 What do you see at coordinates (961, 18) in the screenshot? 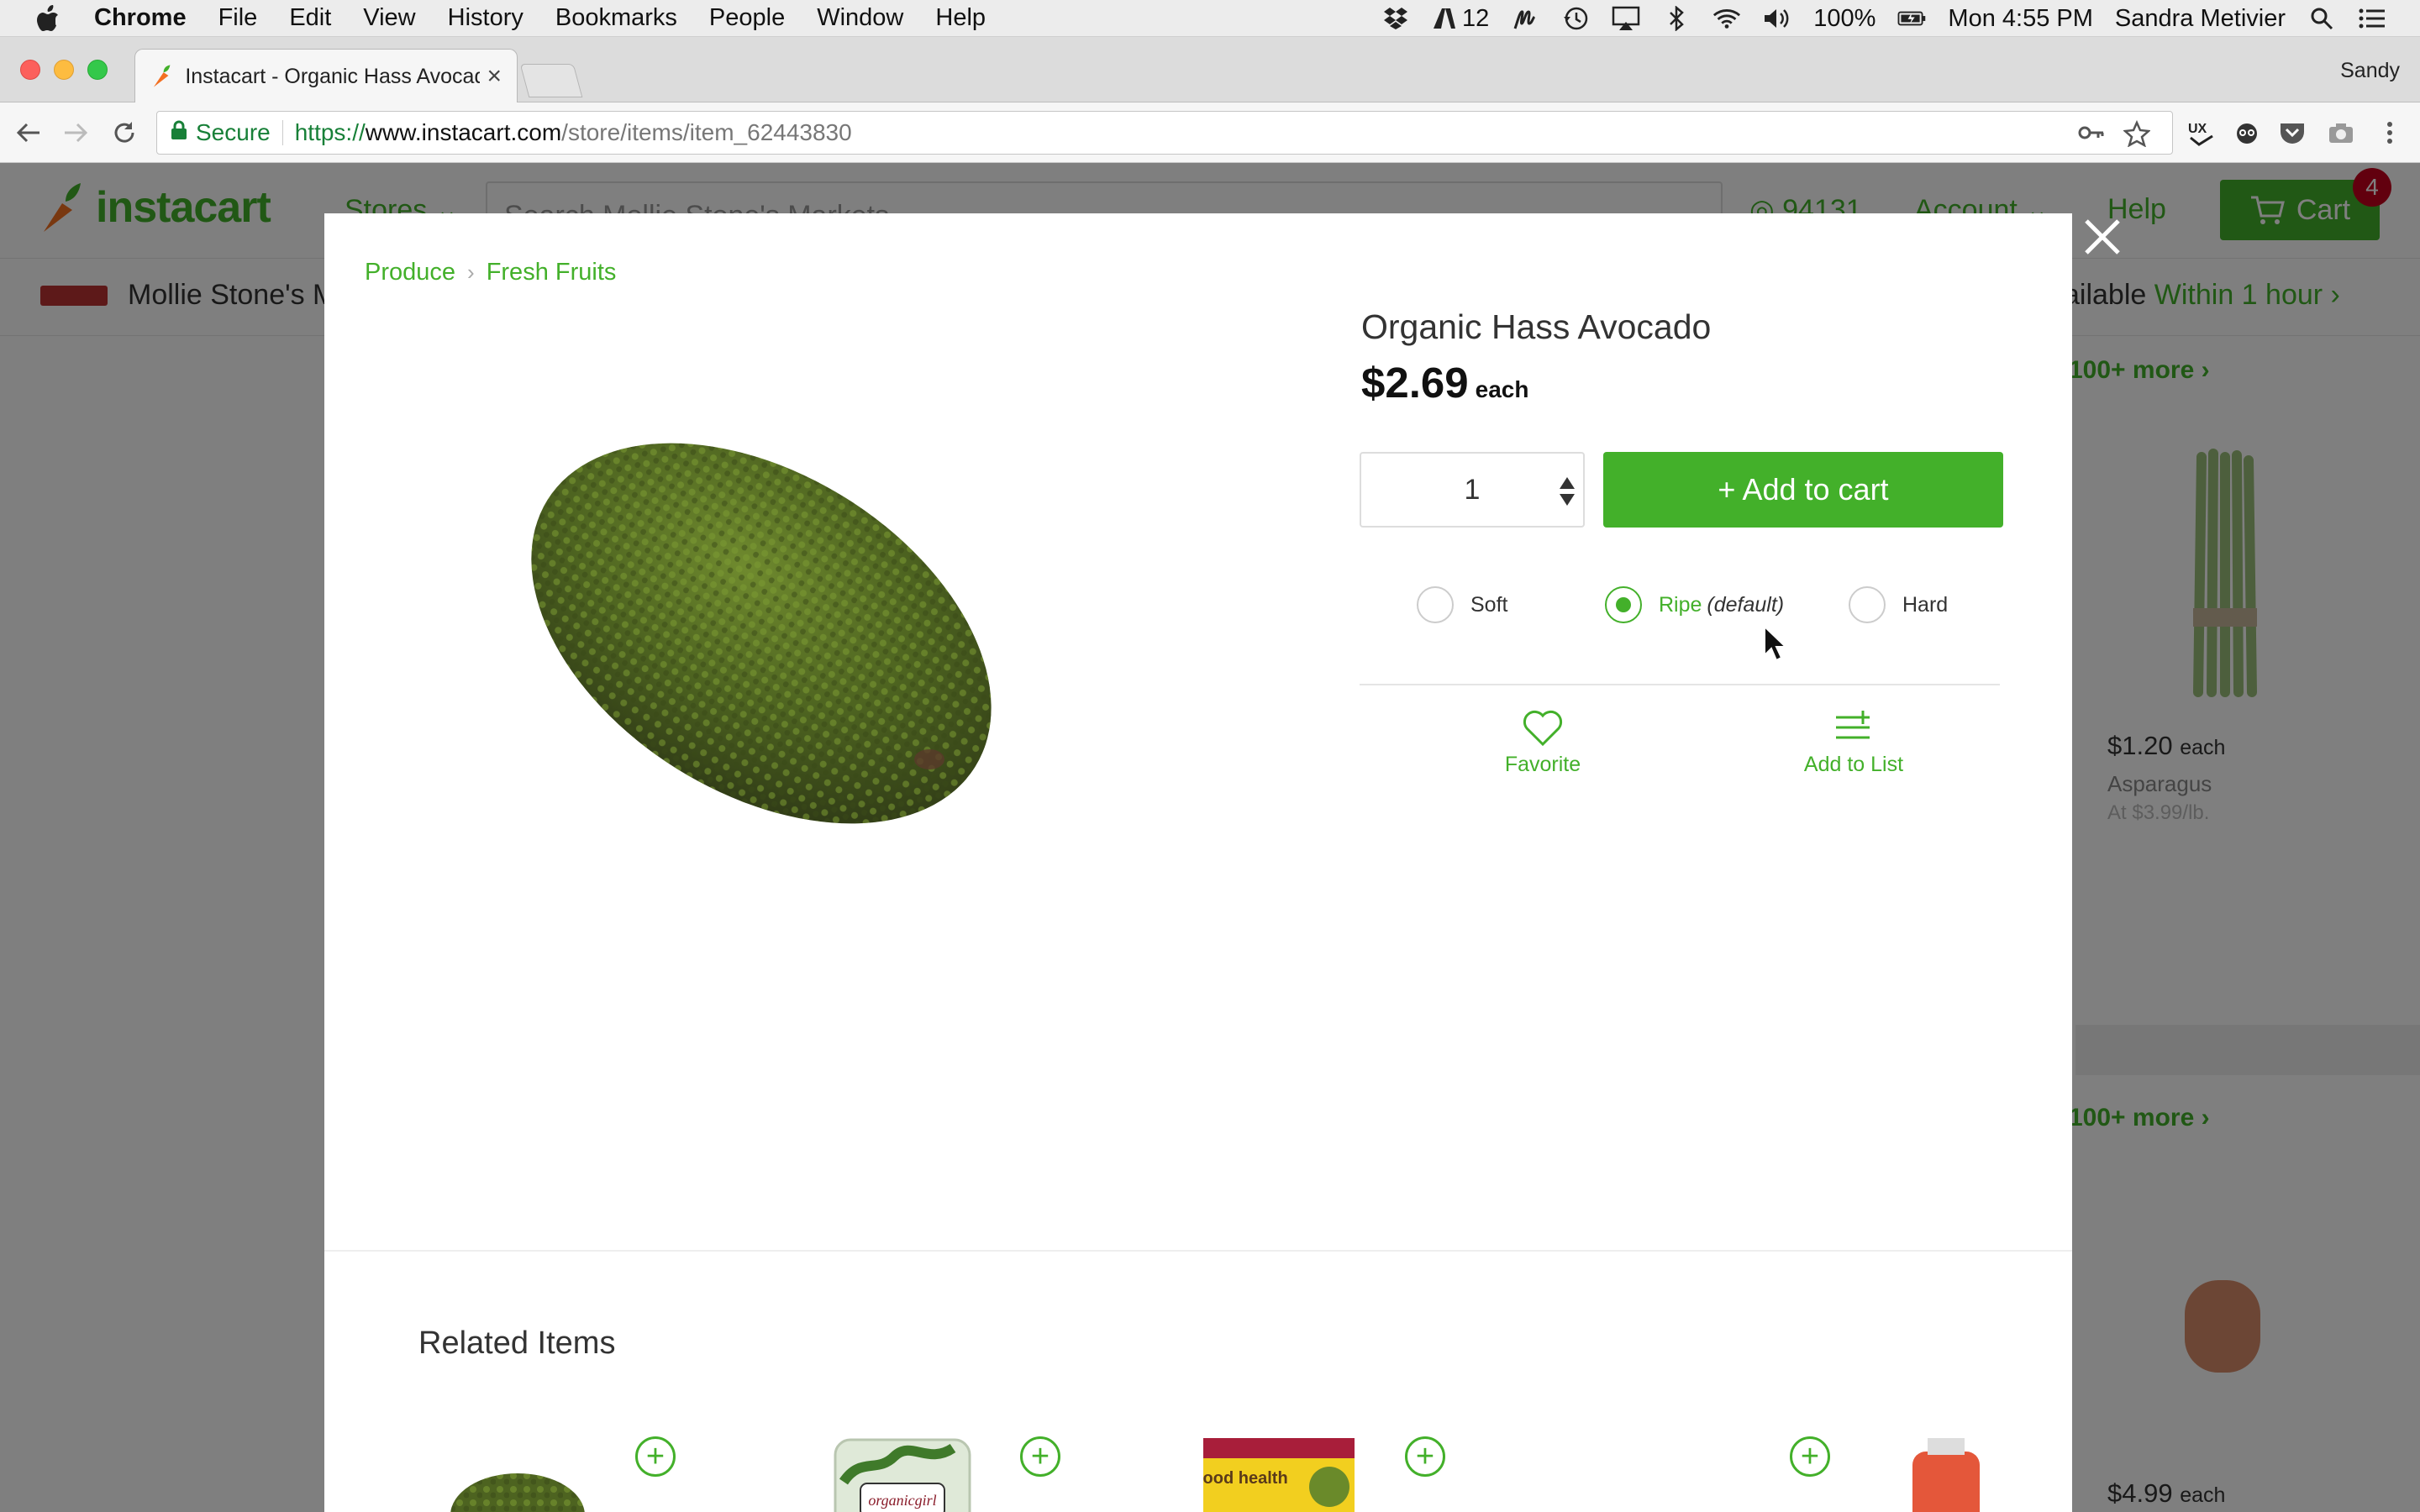
I see `menu-help: Help` at bounding box center [961, 18].